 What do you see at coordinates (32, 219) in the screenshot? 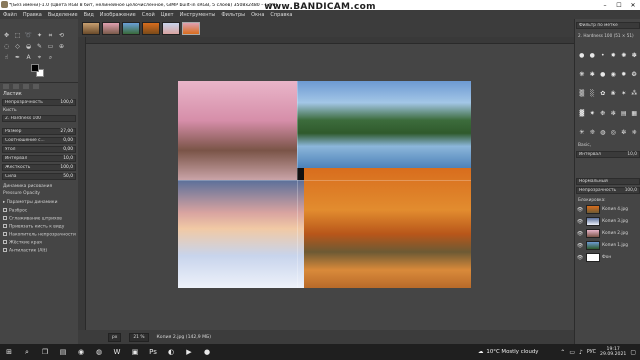
I see `smooth-checkbox: Сглаживание штрихов` at bounding box center [32, 219].